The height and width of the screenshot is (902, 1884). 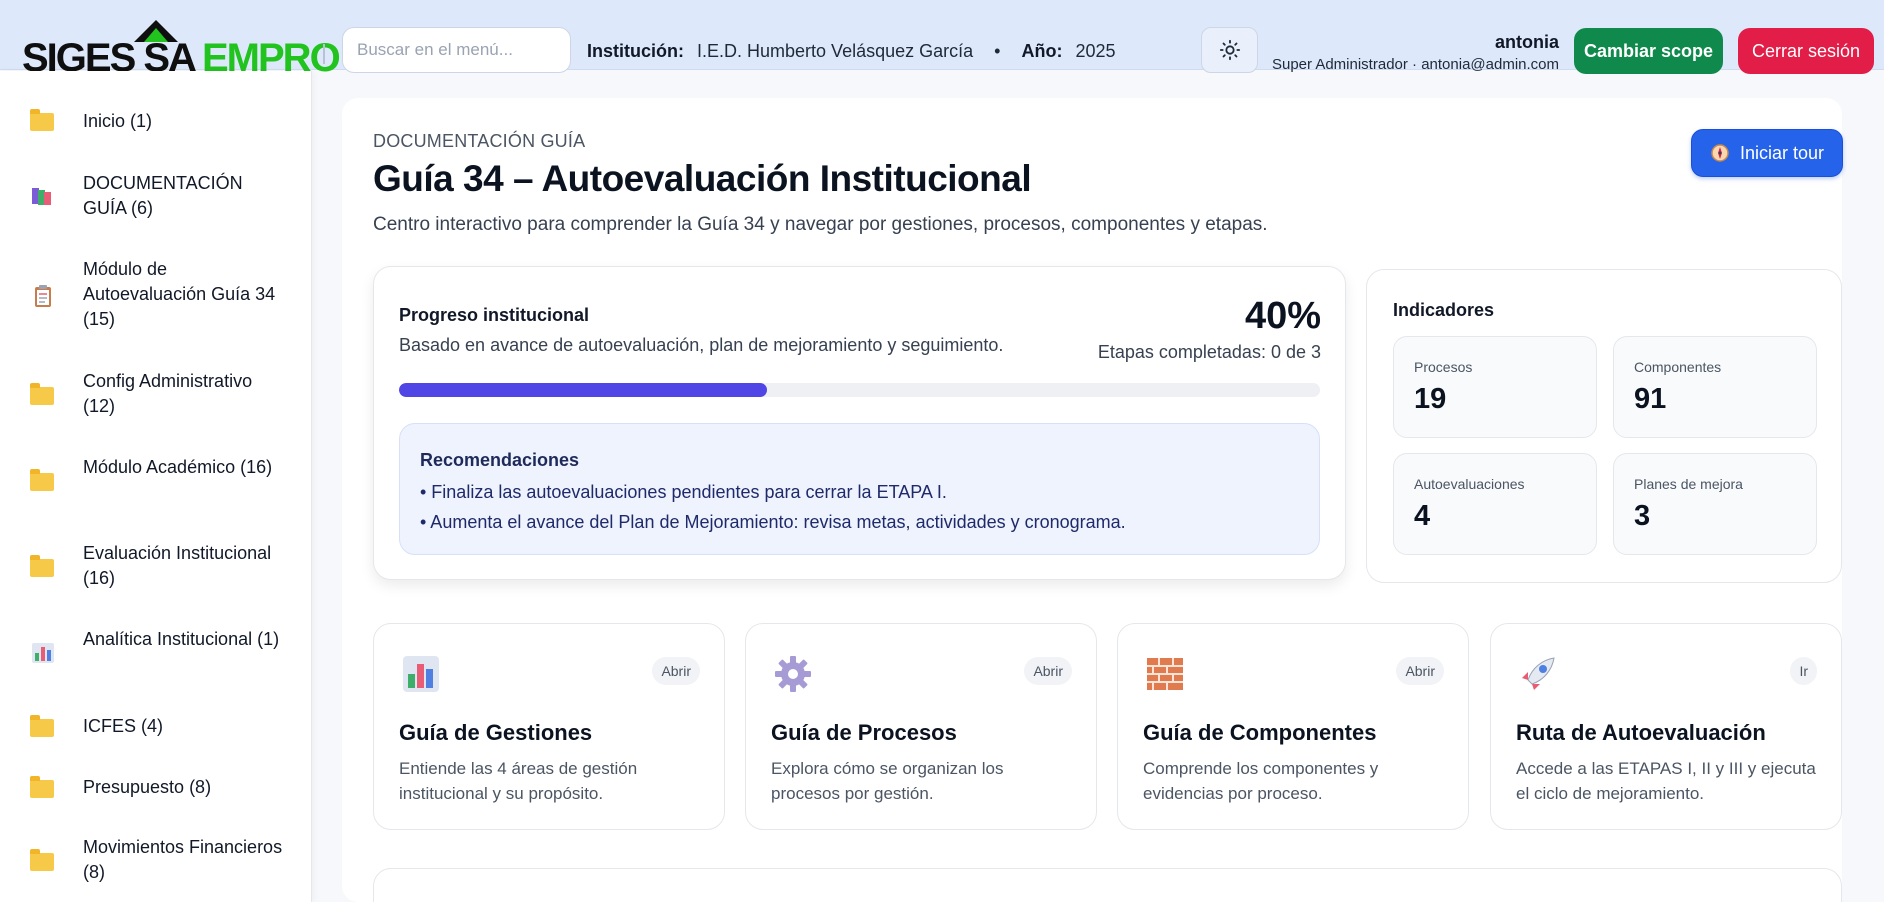 What do you see at coordinates (1715, 504) in the screenshot?
I see `kpi-planes-mejora: Planes de mejora 3` at bounding box center [1715, 504].